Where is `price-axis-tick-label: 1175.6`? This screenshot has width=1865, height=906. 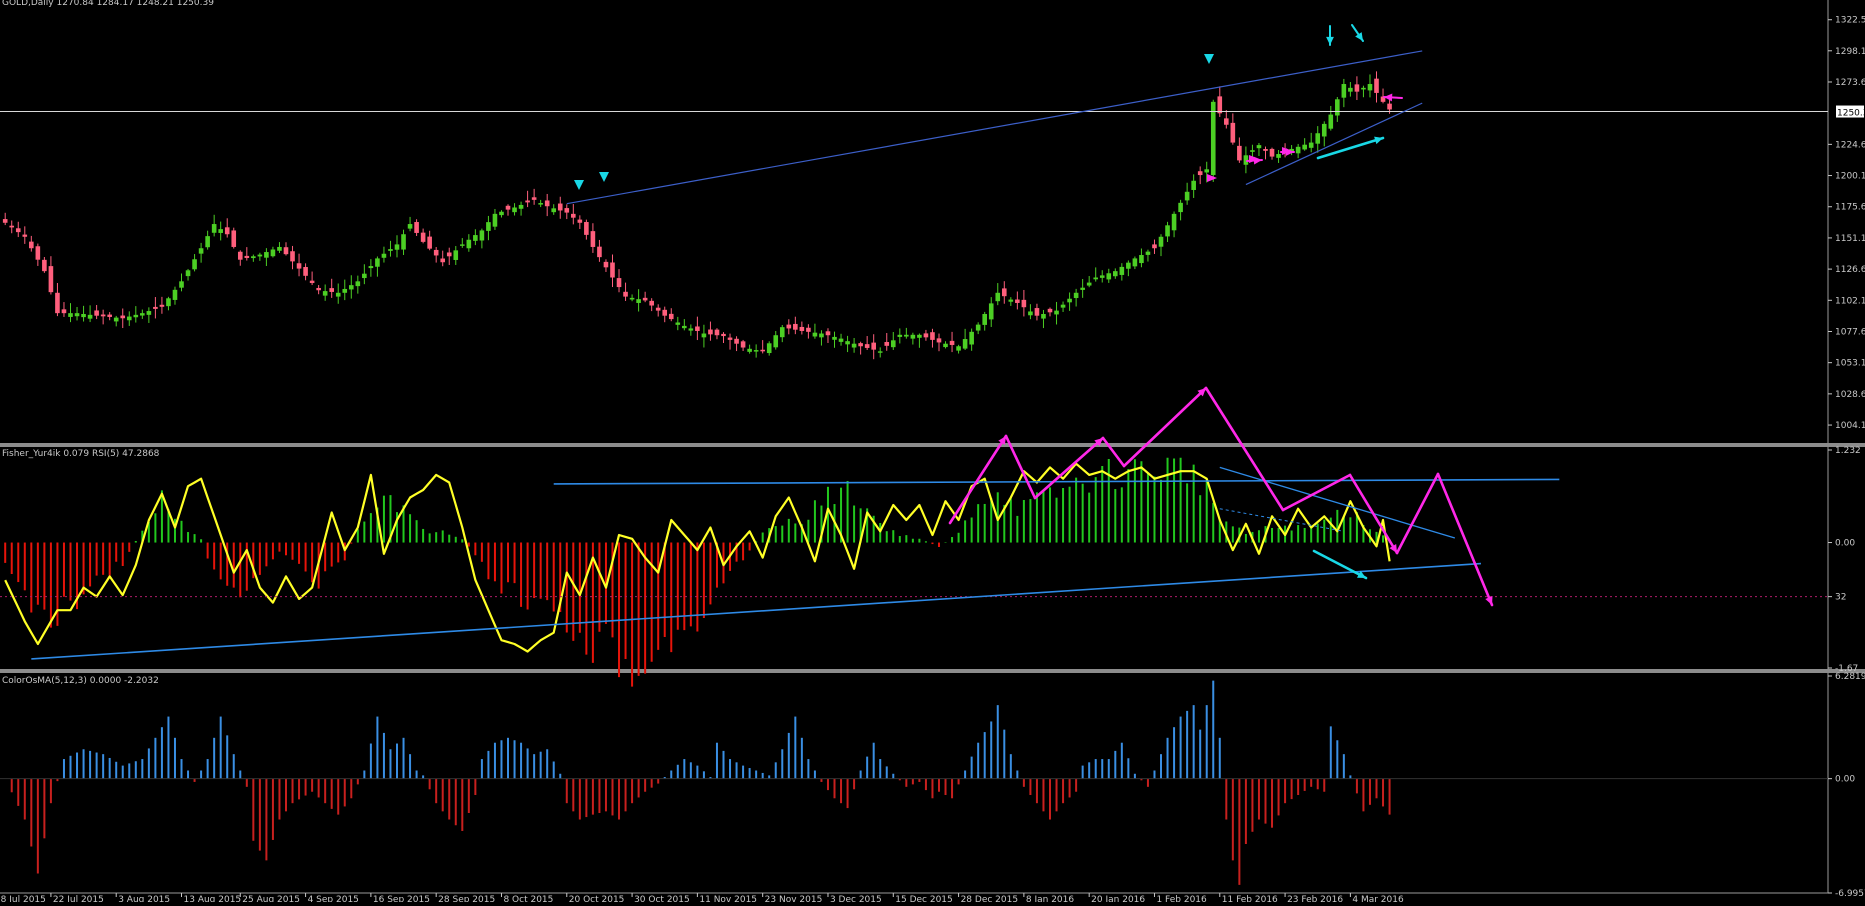 price-axis-tick-label: 1175.6 is located at coordinates (1850, 208).